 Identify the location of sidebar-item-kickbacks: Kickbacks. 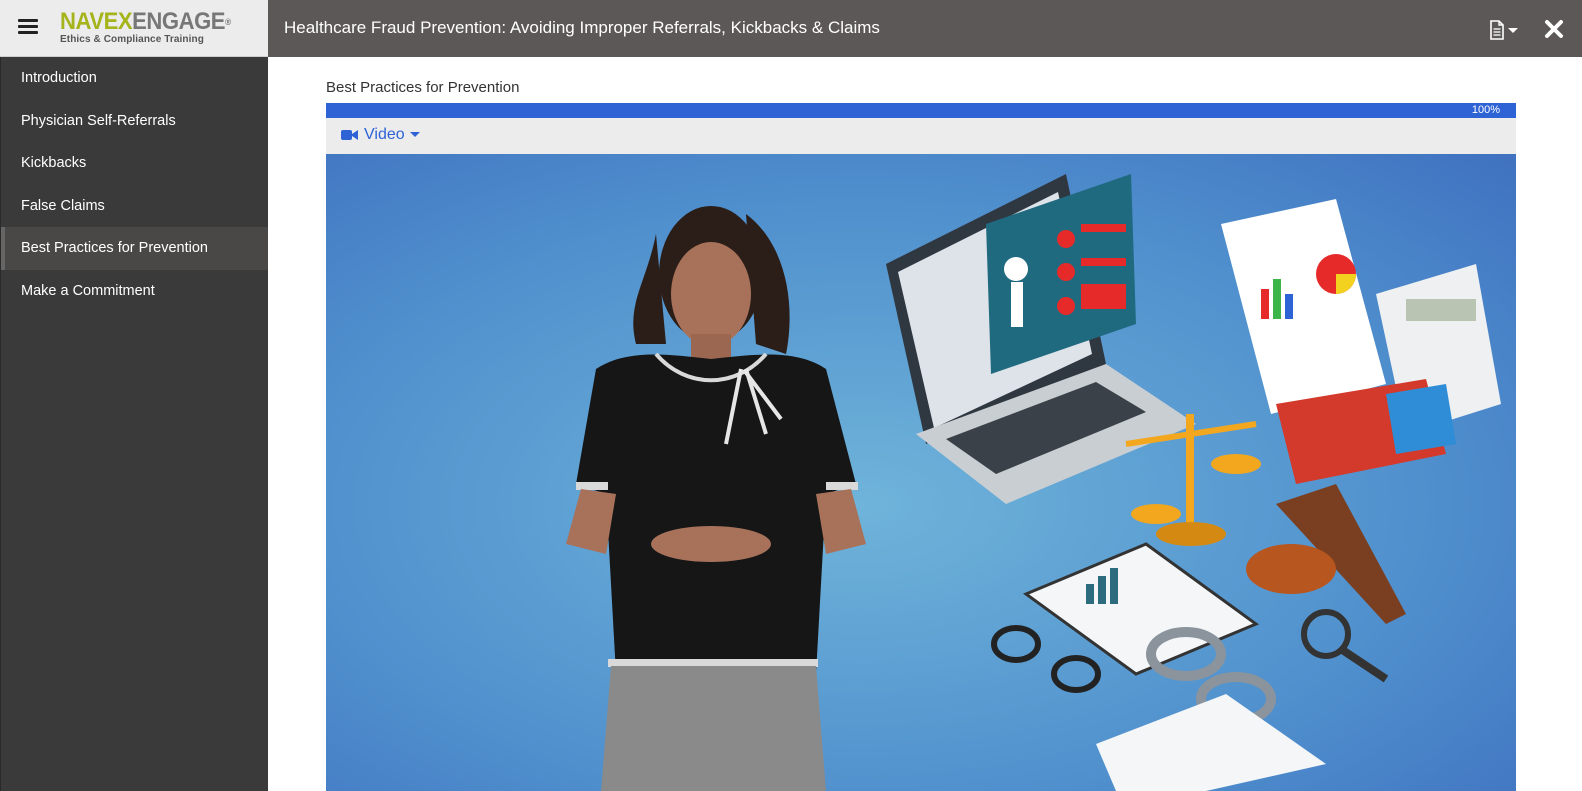
(134, 163).